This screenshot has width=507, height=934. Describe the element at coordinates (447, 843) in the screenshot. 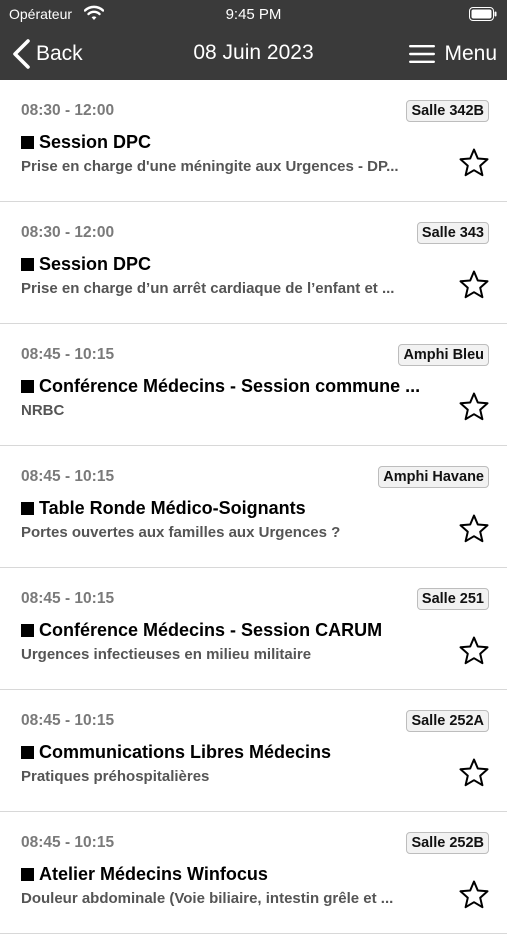

I see `room-badge: Salle 252B` at that location.